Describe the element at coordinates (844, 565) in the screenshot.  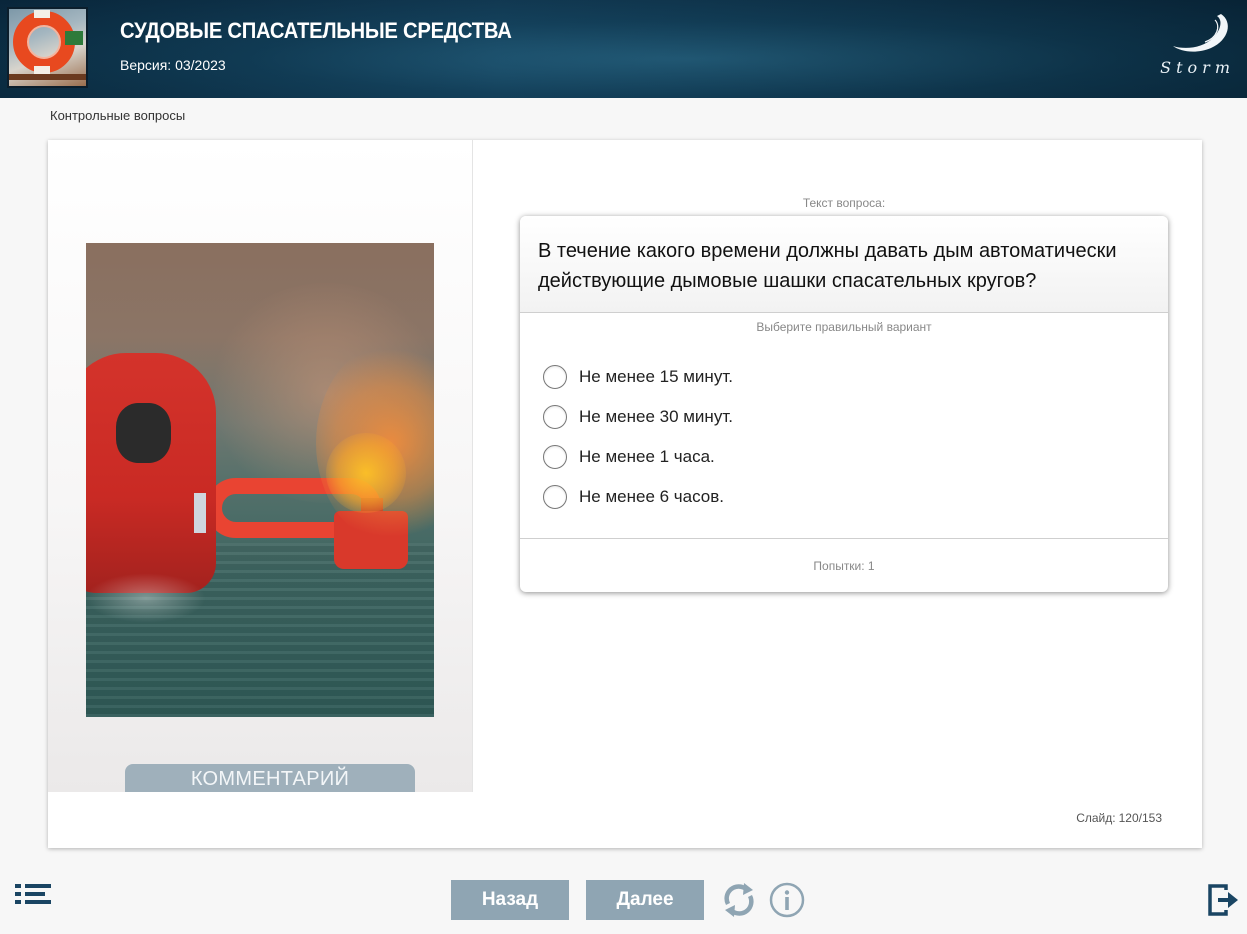
I see `attempts-counter: Попытки: 1` at that location.